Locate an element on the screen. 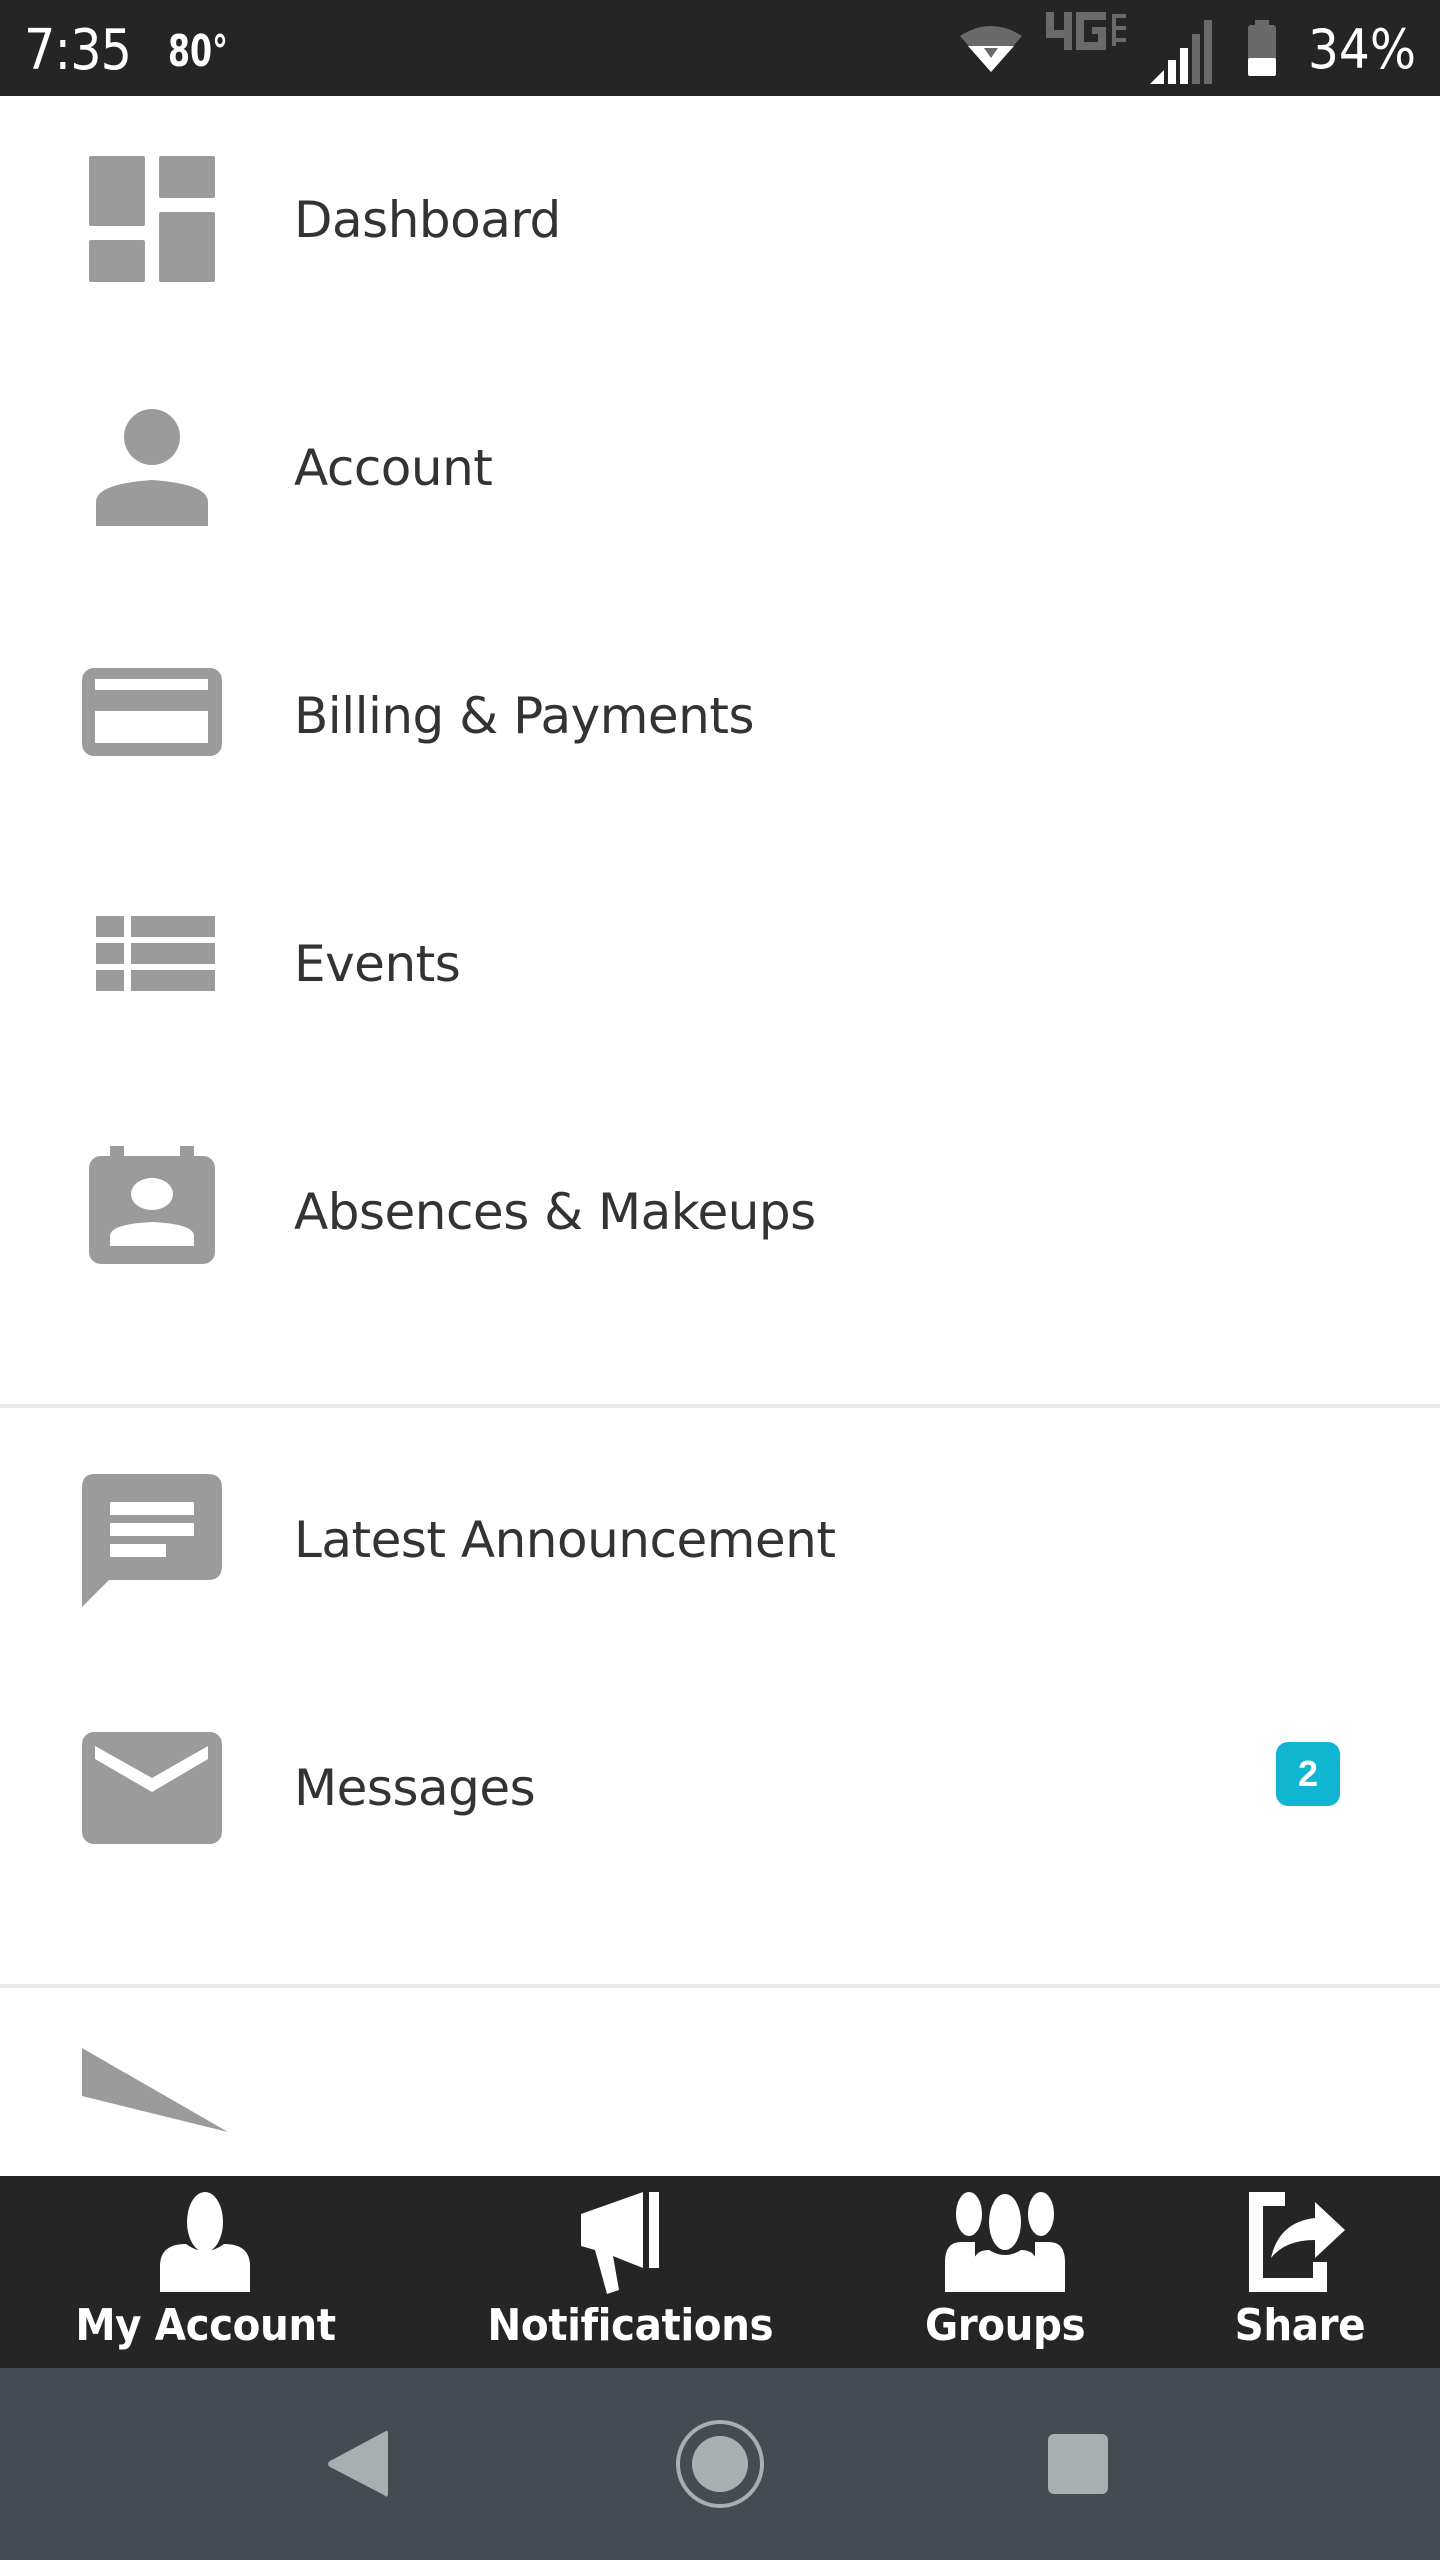 The height and width of the screenshot is (2560, 1440). group-icon is located at coordinates (1005, 2242).